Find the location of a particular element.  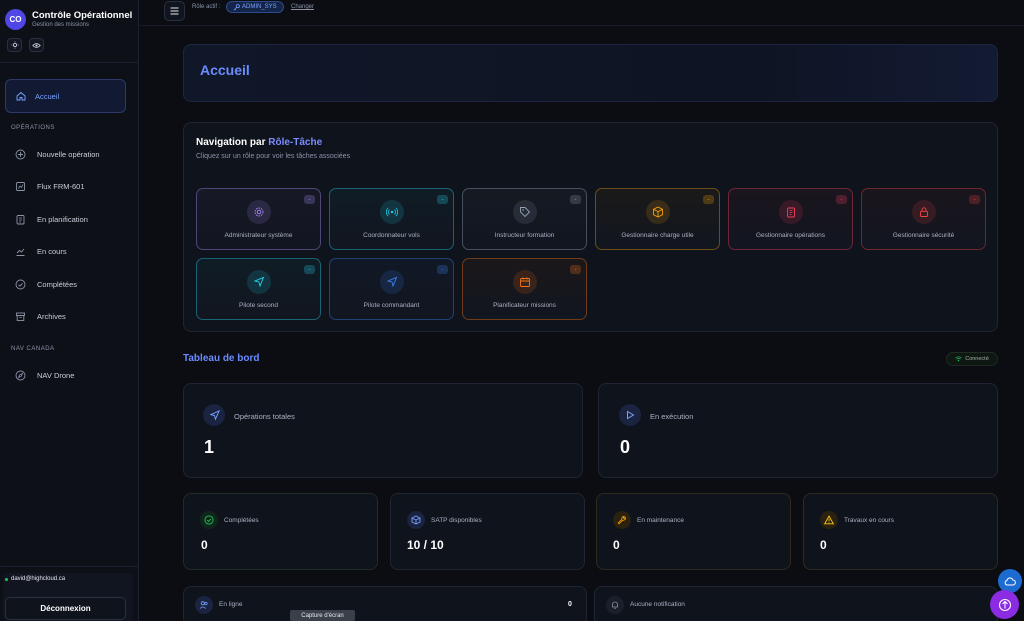

archive-icon is located at coordinates (20, 316).